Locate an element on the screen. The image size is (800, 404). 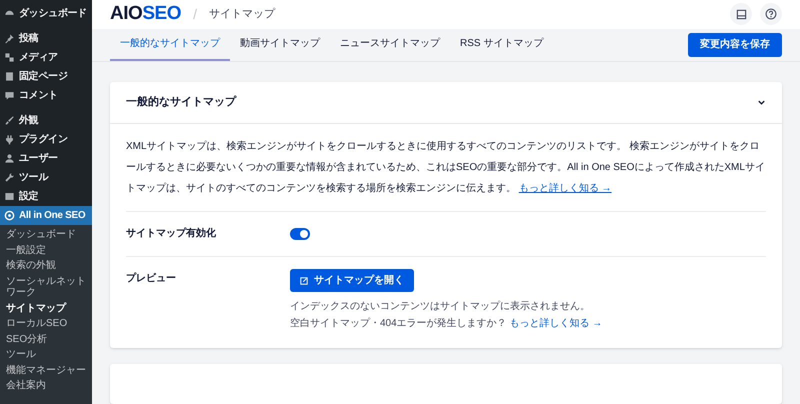
save-button: 変更内容を保存 is located at coordinates (735, 44).